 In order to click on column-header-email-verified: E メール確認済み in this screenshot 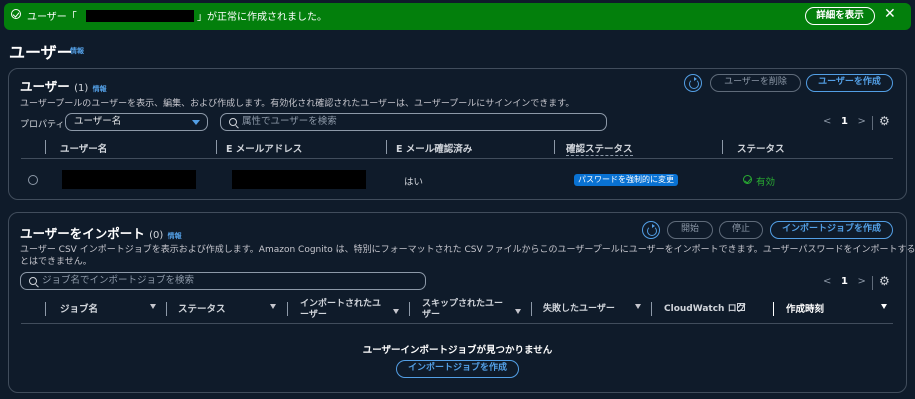, I will do `click(434, 148)`.